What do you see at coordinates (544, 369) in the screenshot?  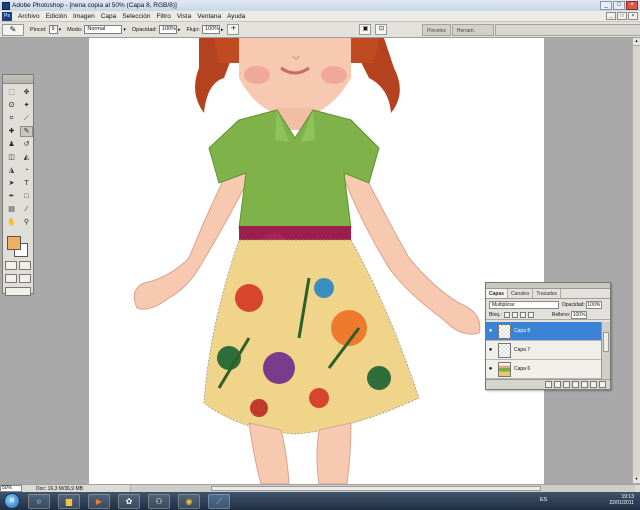 I see `layer-row-capa-6: ● Capa 6` at bounding box center [544, 369].